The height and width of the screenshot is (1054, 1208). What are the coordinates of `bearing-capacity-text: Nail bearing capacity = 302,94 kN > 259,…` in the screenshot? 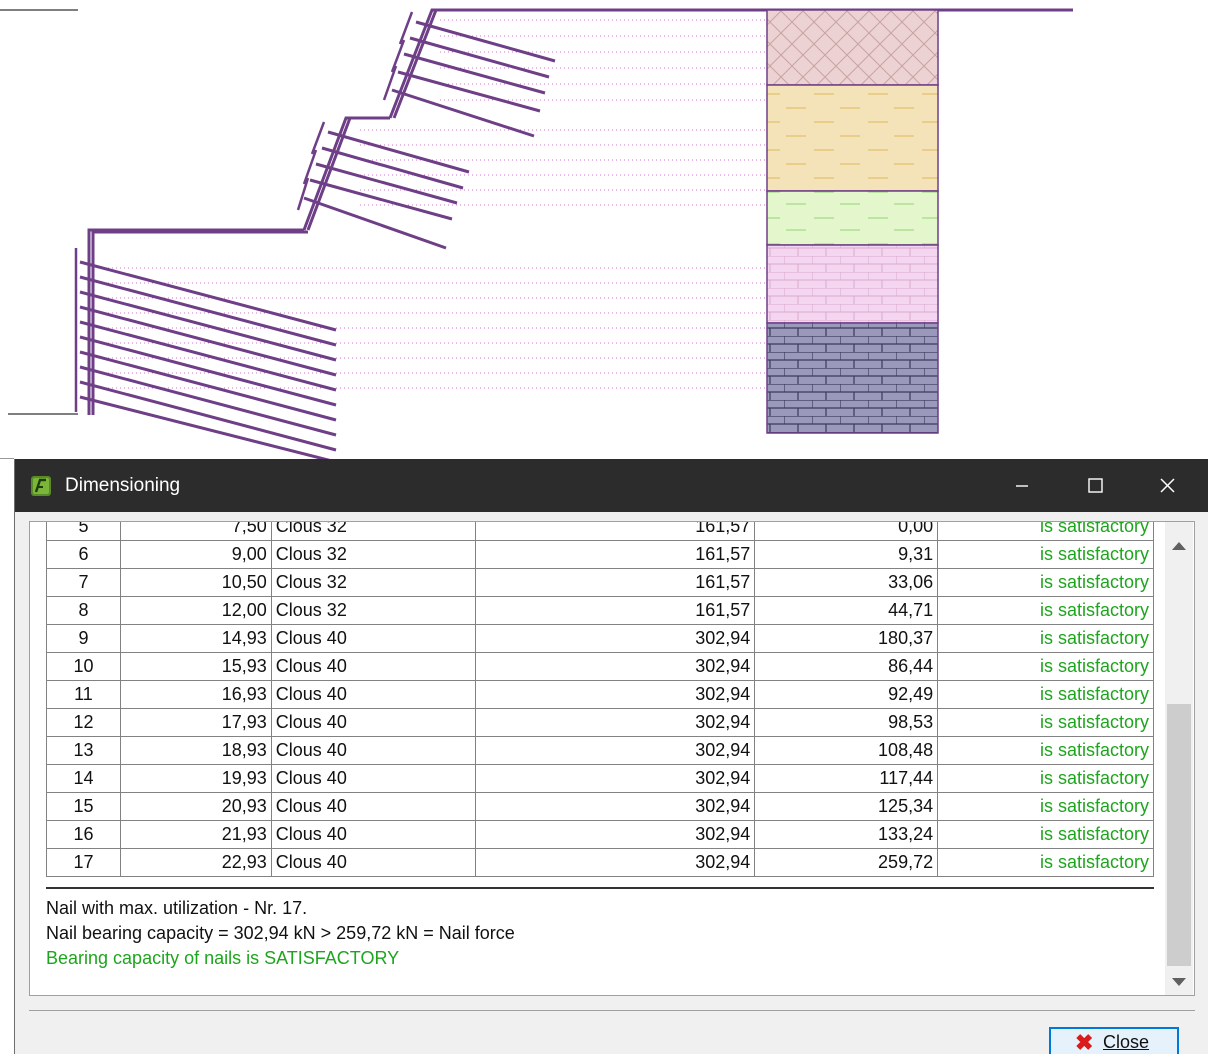 It's located at (280, 933).